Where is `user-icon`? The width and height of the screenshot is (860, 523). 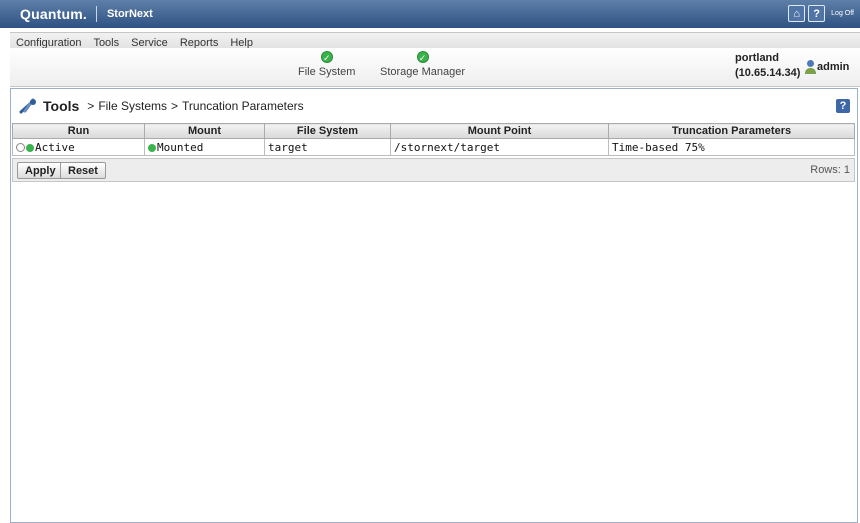
user-icon is located at coordinates (810, 67).